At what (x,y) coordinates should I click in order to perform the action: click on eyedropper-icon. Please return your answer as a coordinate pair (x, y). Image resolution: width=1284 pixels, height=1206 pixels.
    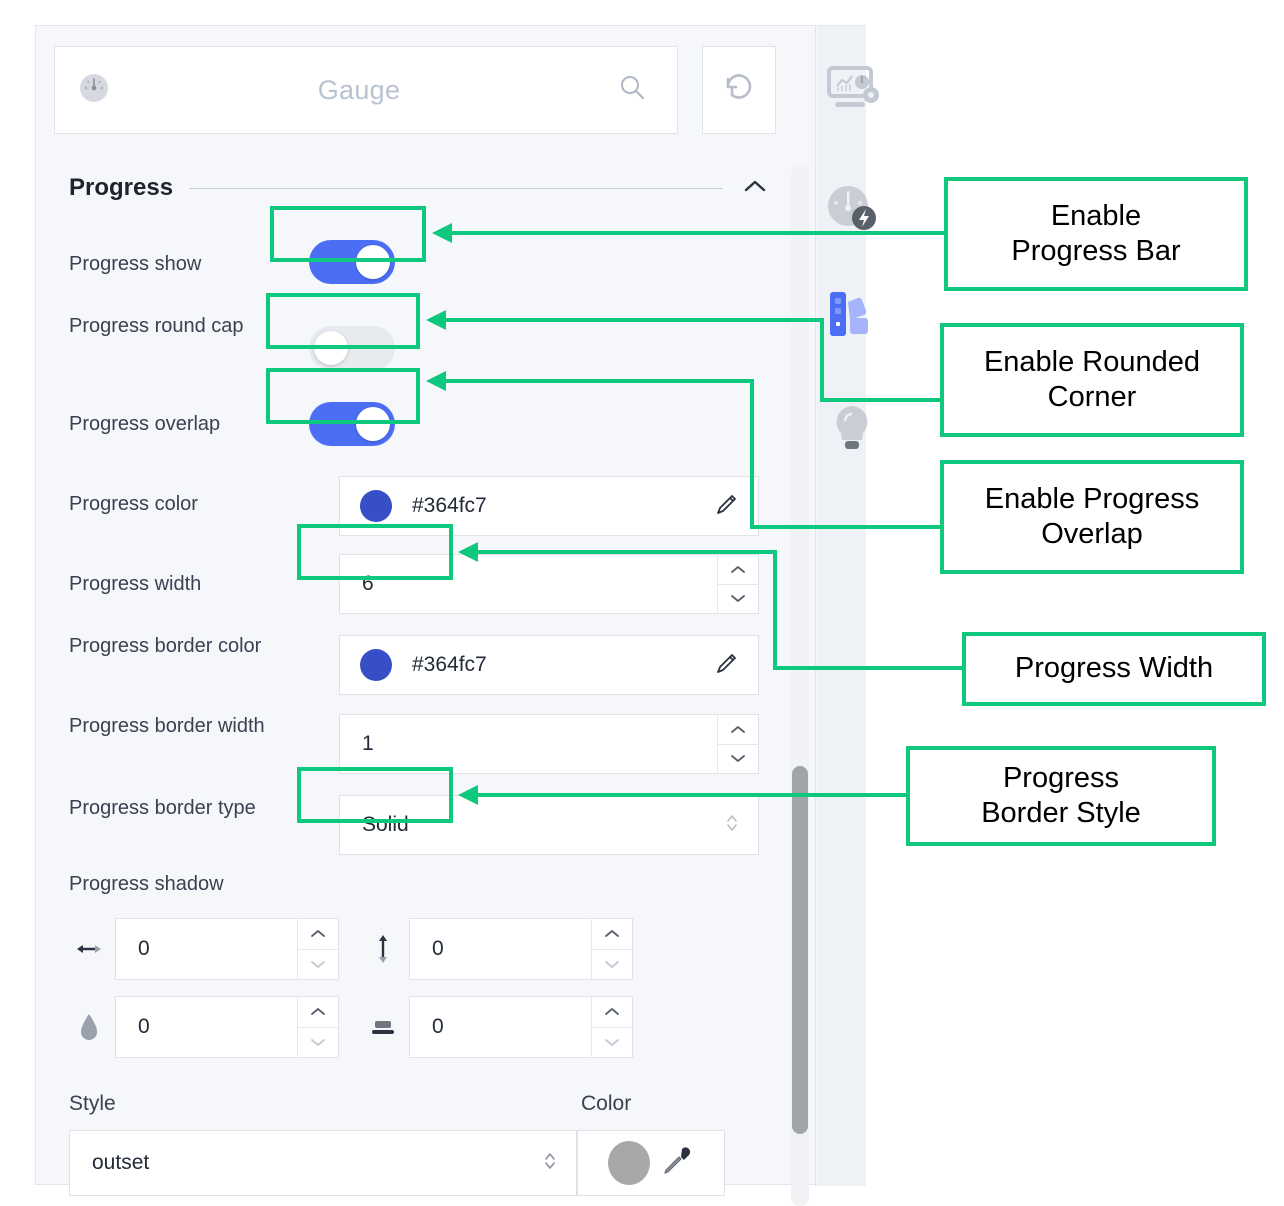
    Looking at the image, I should click on (677, 1163).